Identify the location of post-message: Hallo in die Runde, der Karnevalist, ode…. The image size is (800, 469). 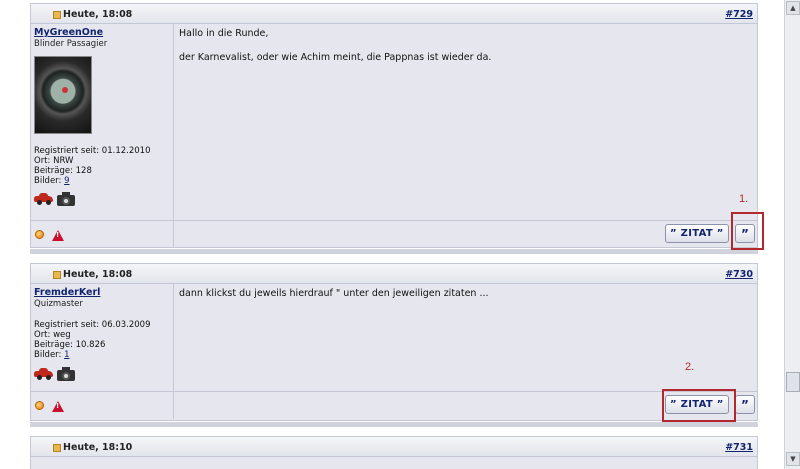
(335, 45).